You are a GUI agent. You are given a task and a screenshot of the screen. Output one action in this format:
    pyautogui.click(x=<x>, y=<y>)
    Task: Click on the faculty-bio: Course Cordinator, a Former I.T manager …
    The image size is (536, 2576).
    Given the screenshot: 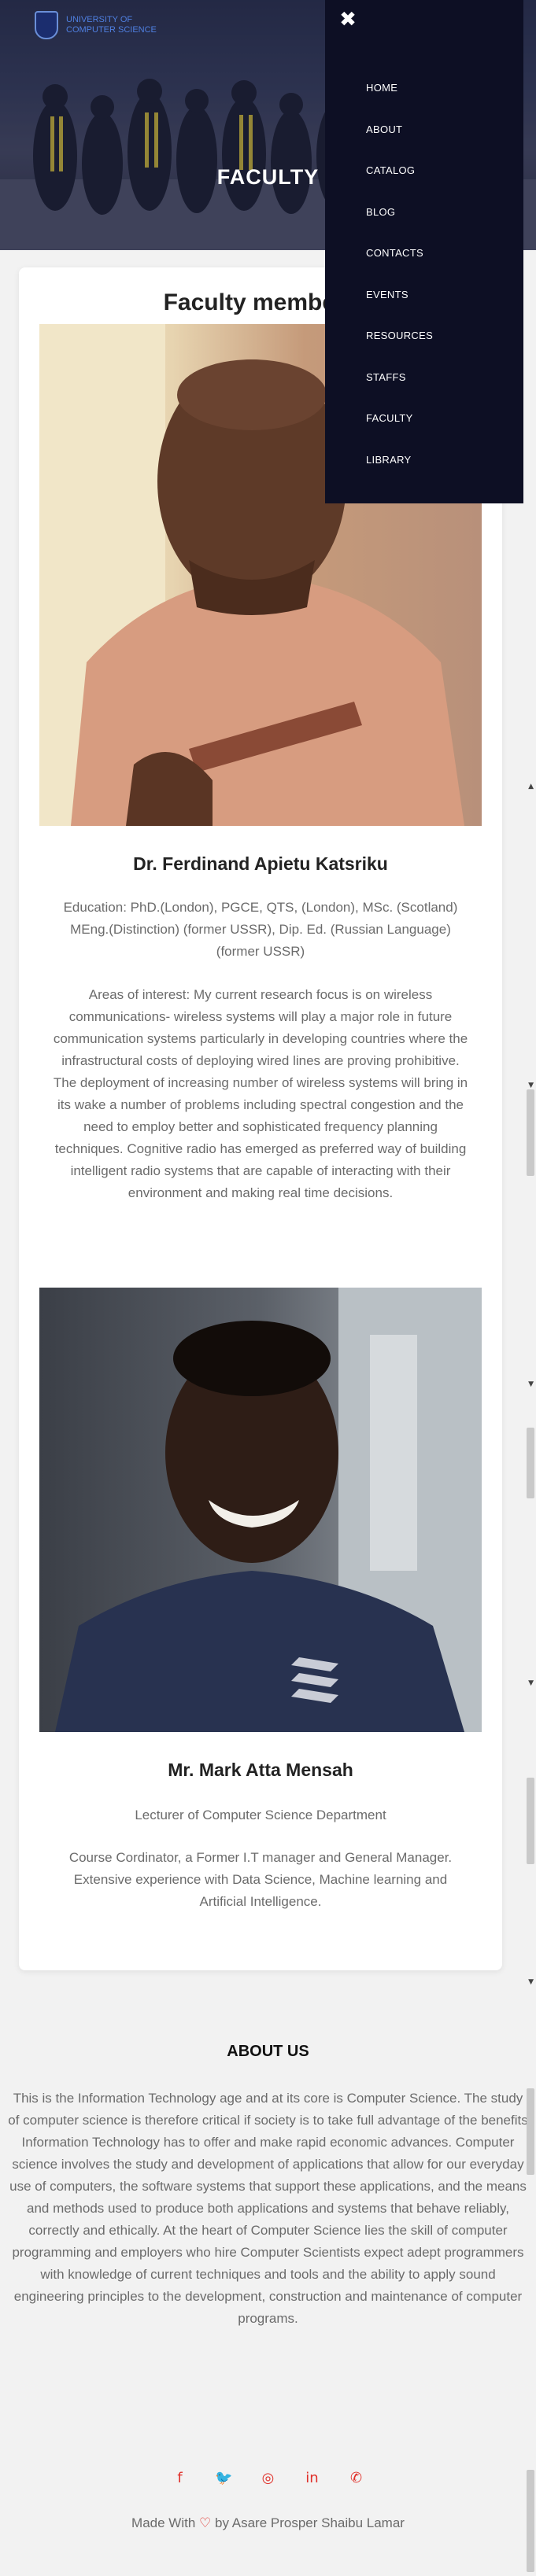 What is the action you would take?
    pyautogui.click(x=260, y=1879)
    